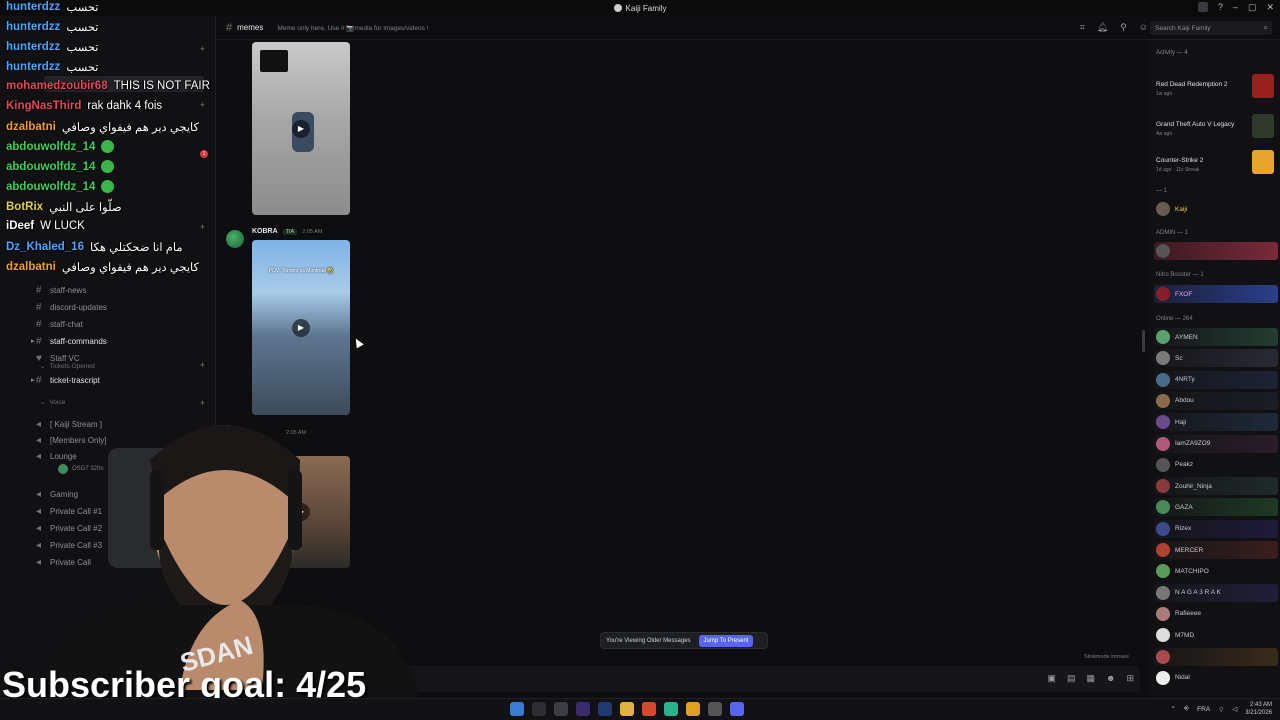  Describe the element at coordinates (1216, 209) in the screenshot. I see `member-owner: Kaiji` at that location.